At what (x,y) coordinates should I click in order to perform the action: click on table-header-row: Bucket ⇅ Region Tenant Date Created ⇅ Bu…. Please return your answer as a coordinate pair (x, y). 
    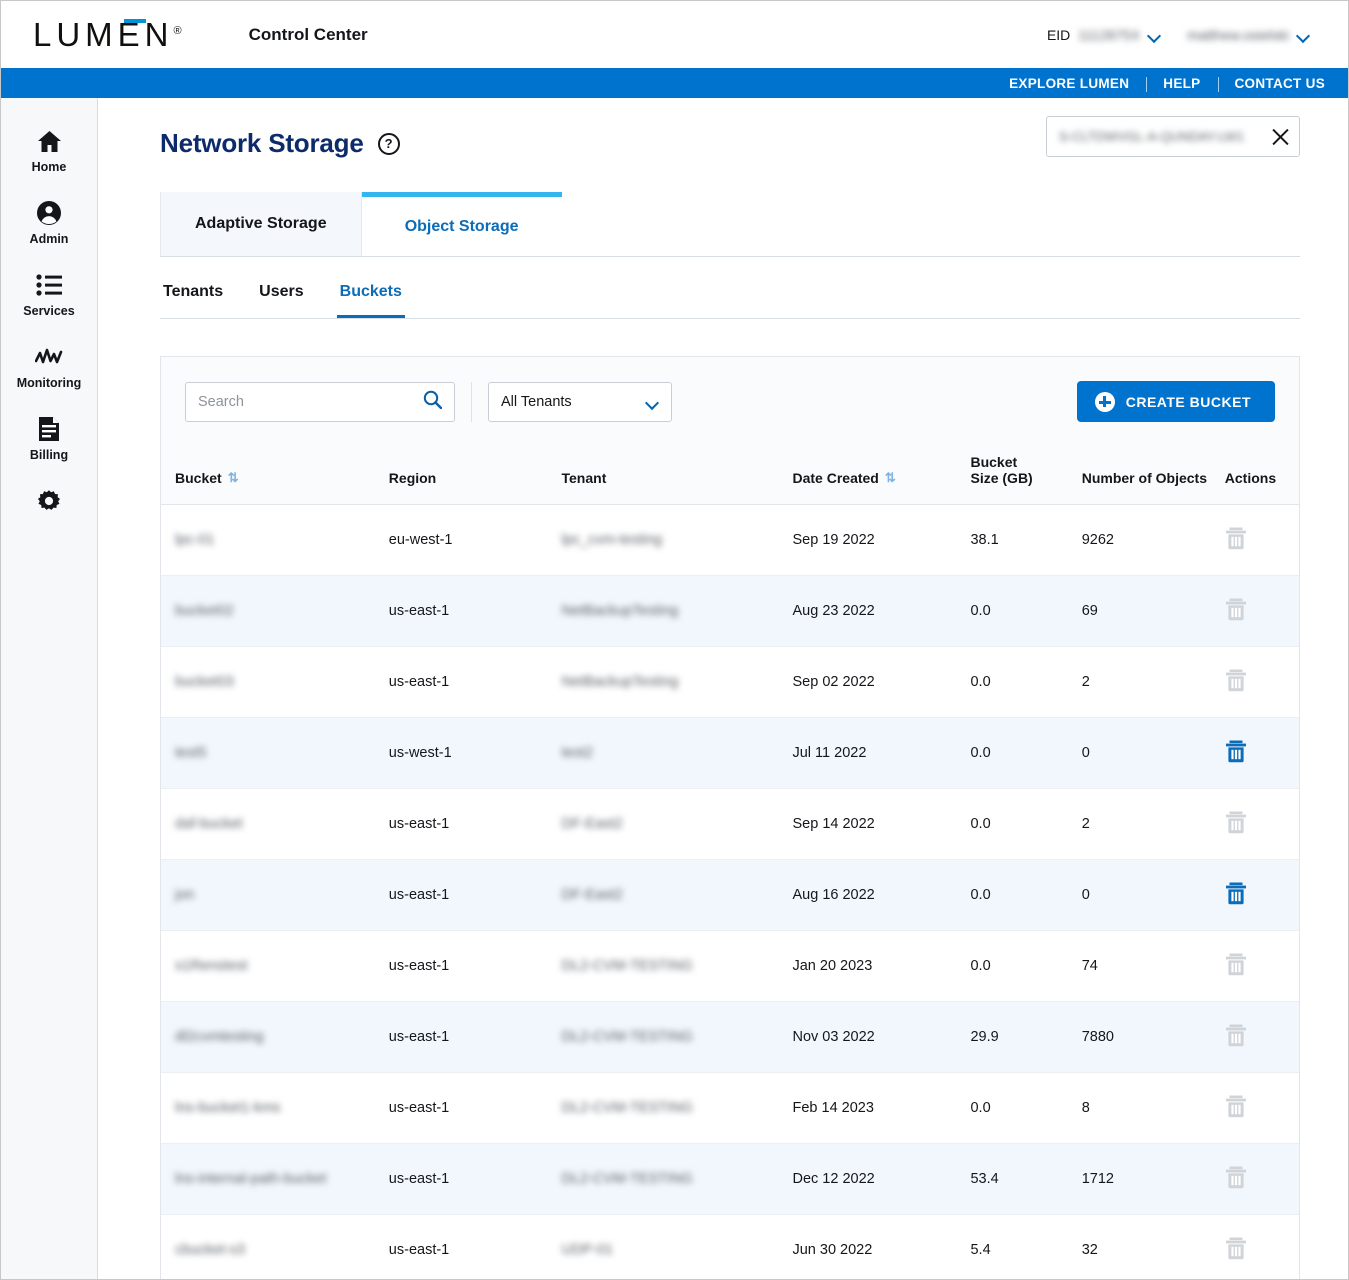
    Looking at the image, I should click on (730, 474).